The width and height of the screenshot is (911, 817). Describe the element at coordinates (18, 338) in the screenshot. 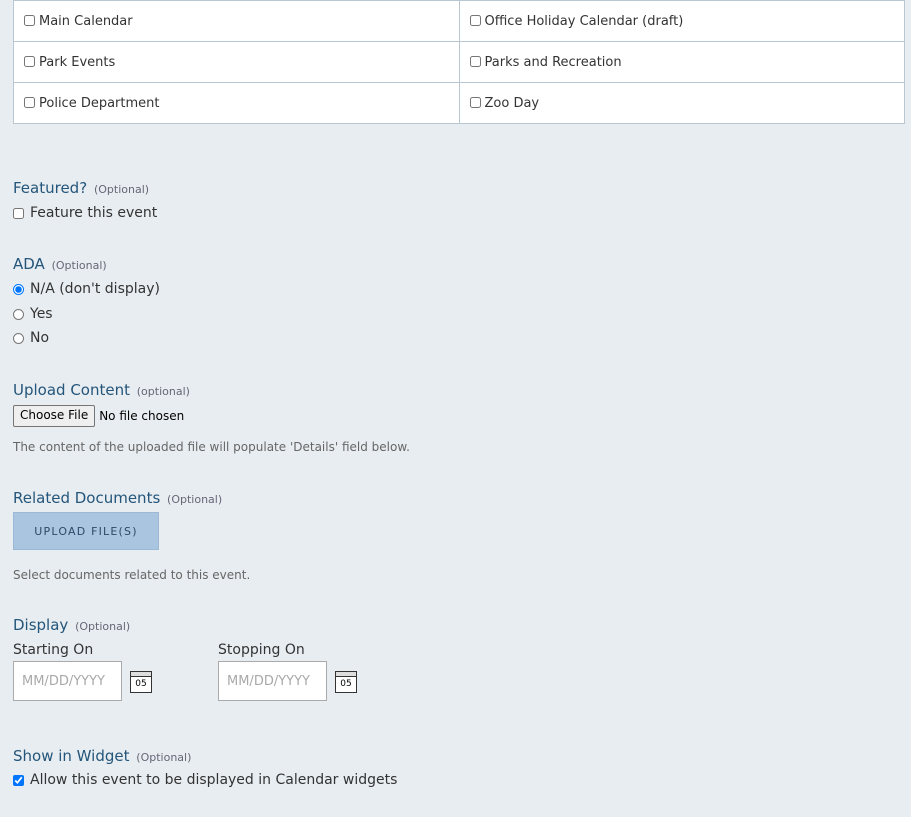

I see `ada-radio-no` at that location.